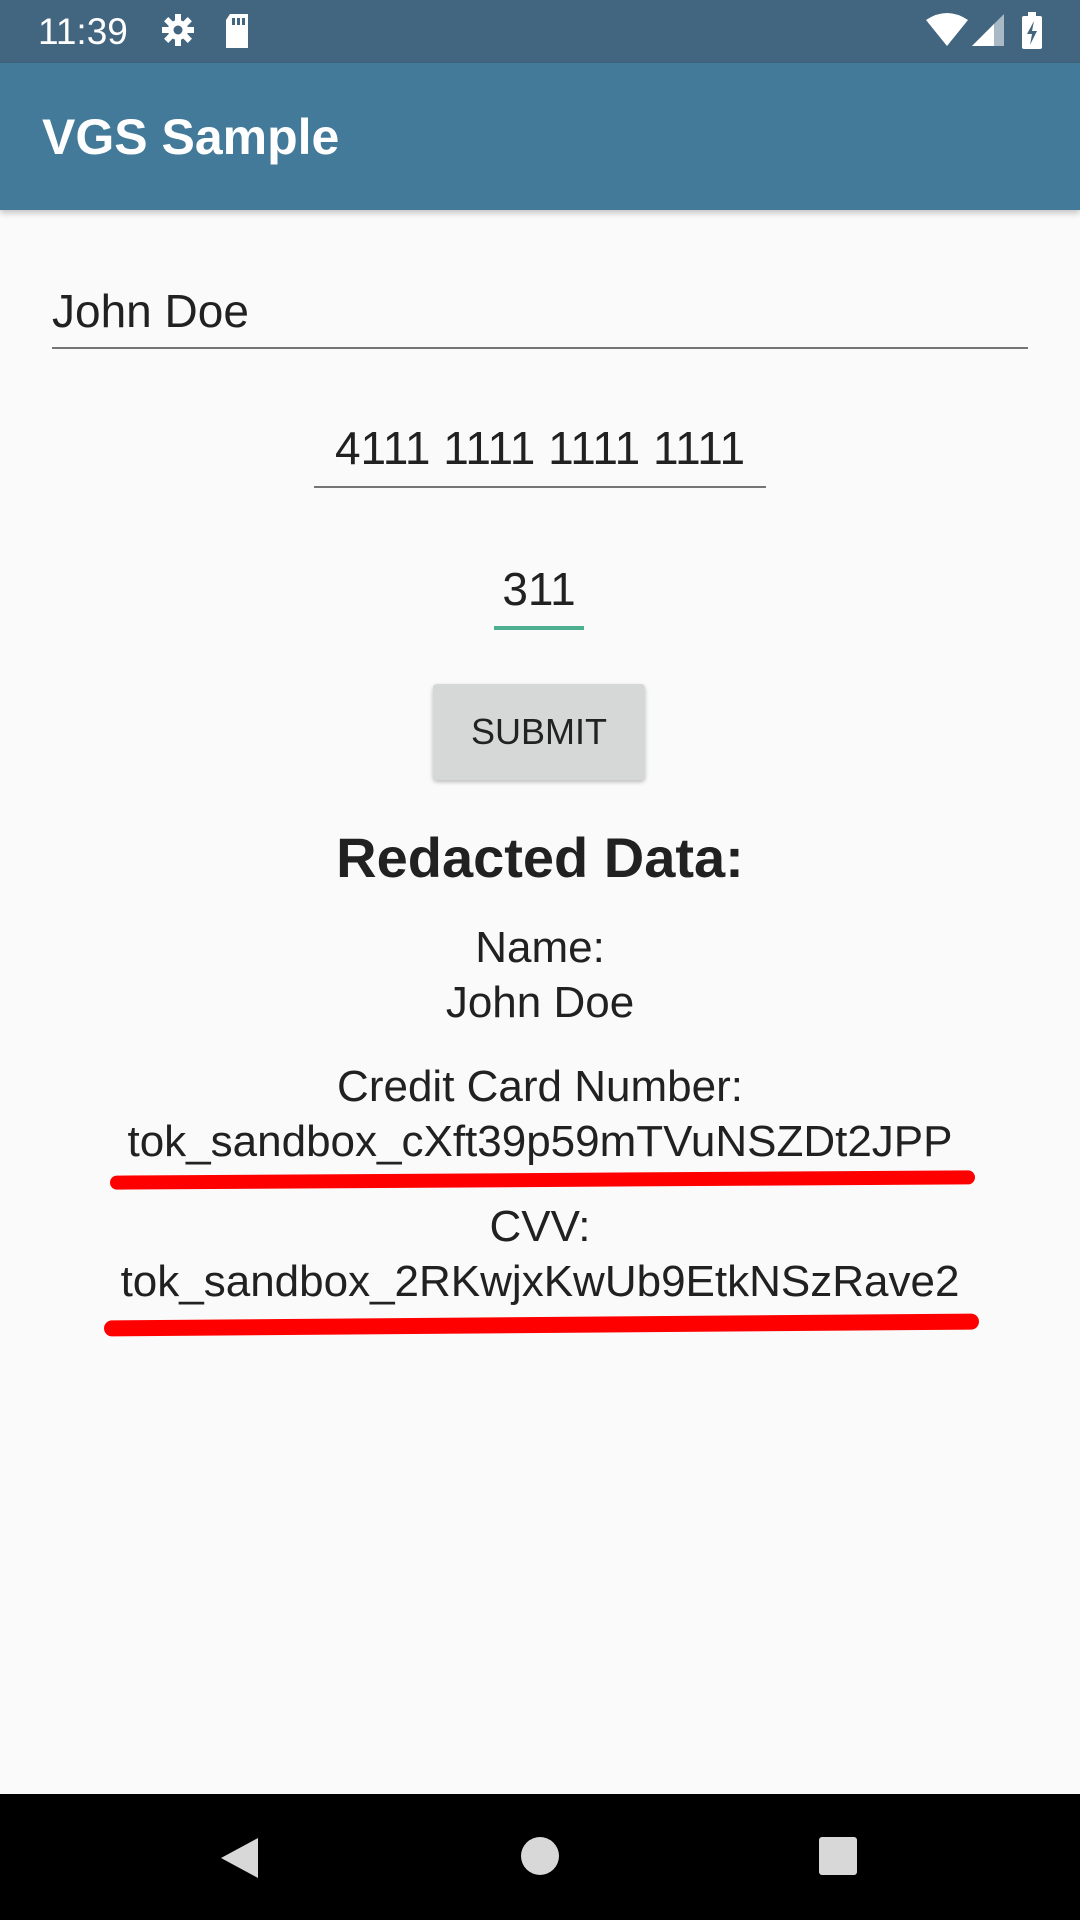 This screenshot has width=1080, height=1920. What do you see at coordinates (838, 1858) in the screenshot?
I see `recent-apps-icon` at bounding box center [838, 1858].